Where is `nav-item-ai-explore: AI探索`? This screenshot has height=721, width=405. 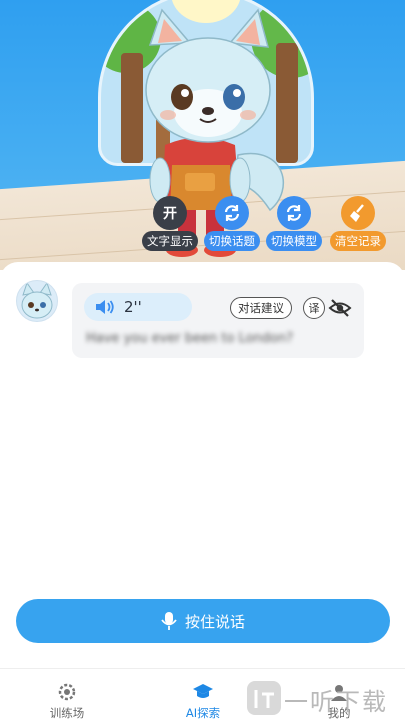
nav-item-ai-explore: AI探索 is located at coordinates (203, 701).